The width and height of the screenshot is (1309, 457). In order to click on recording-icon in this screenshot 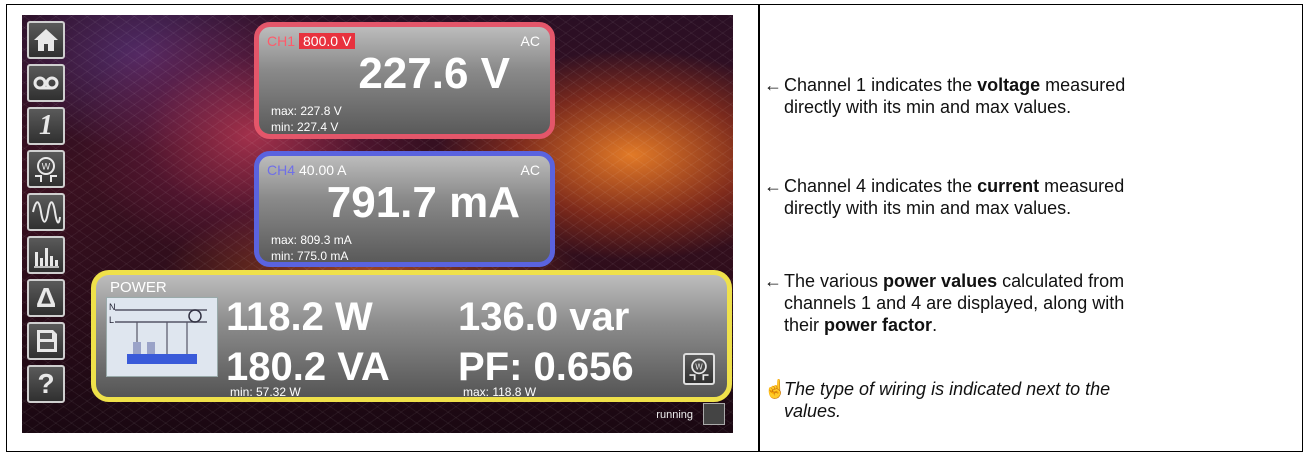, I will do `click(46, 83)`.